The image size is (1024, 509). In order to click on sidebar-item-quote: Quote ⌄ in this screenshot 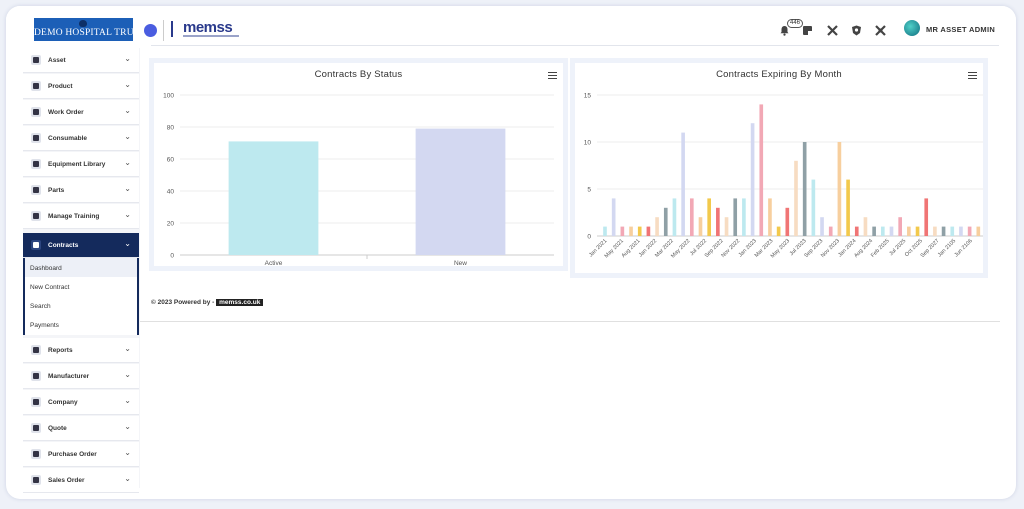, I will do `click(81, 428)`.